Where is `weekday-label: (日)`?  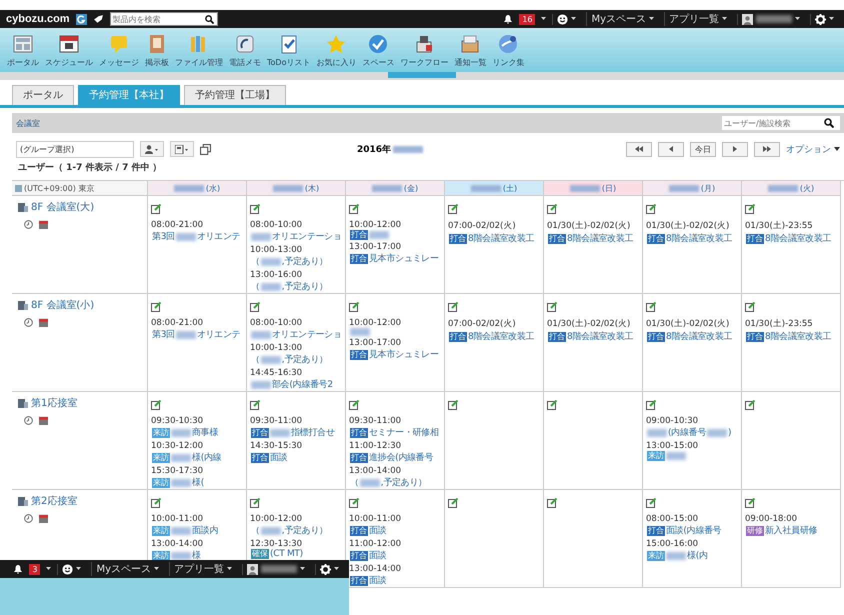 weekday-label: (日) is located at coordinates (609, 188).